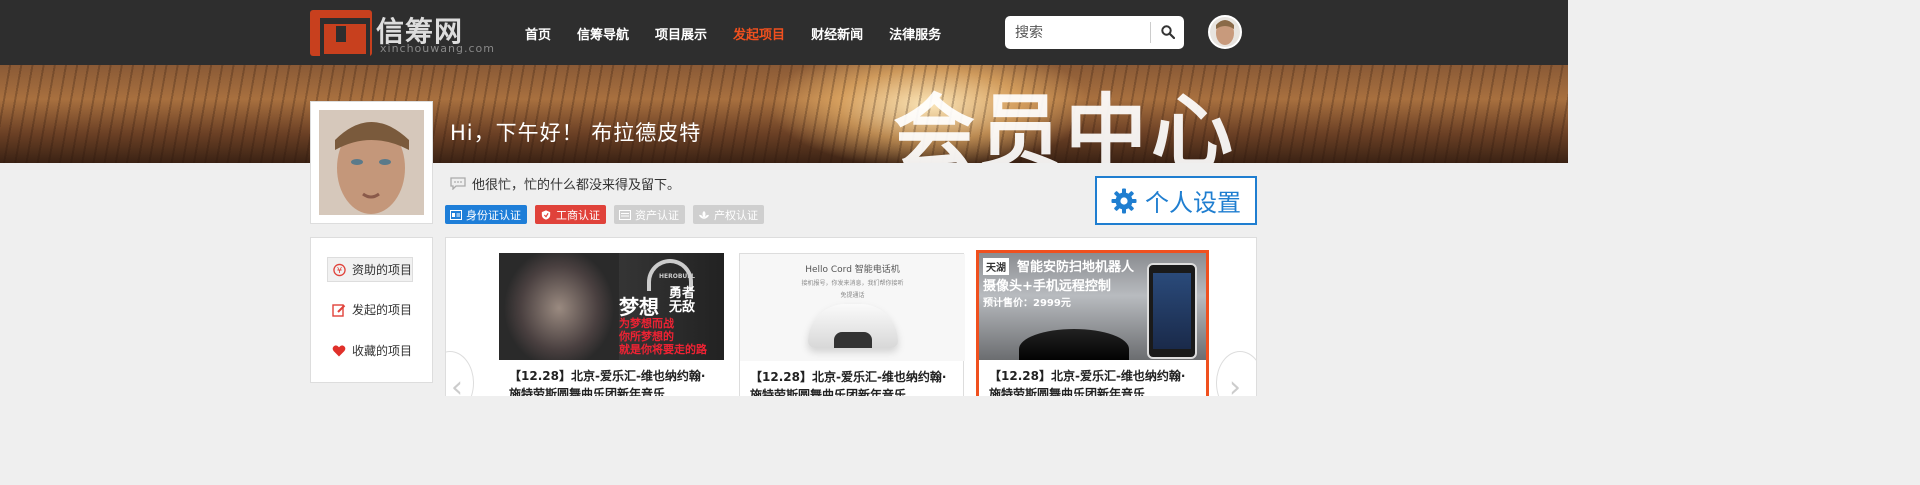 Image resolution: width=1920 pixels, height=485 pixels. What do you see at coordinates (852, 295) in the screenshot?
I see `thumb-subtext: 免提通话` at bounding box center [852, 295].